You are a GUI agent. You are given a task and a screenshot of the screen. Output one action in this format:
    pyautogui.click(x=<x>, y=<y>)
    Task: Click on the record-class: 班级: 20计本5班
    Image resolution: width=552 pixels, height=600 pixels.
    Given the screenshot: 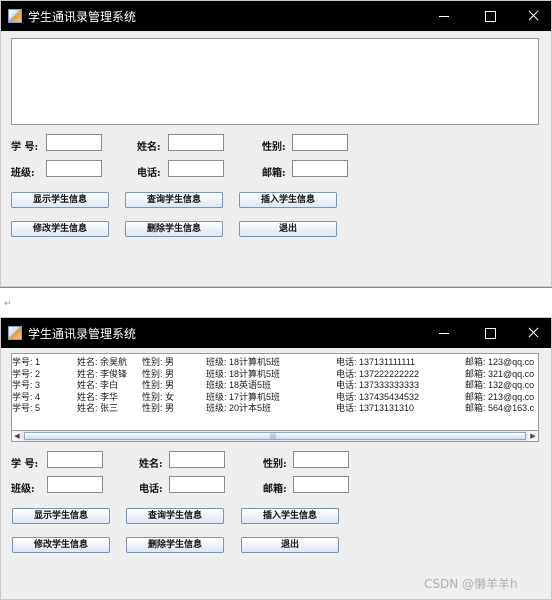 What is the action you would take?
    pyautogui.click(x=239, y=408)
    